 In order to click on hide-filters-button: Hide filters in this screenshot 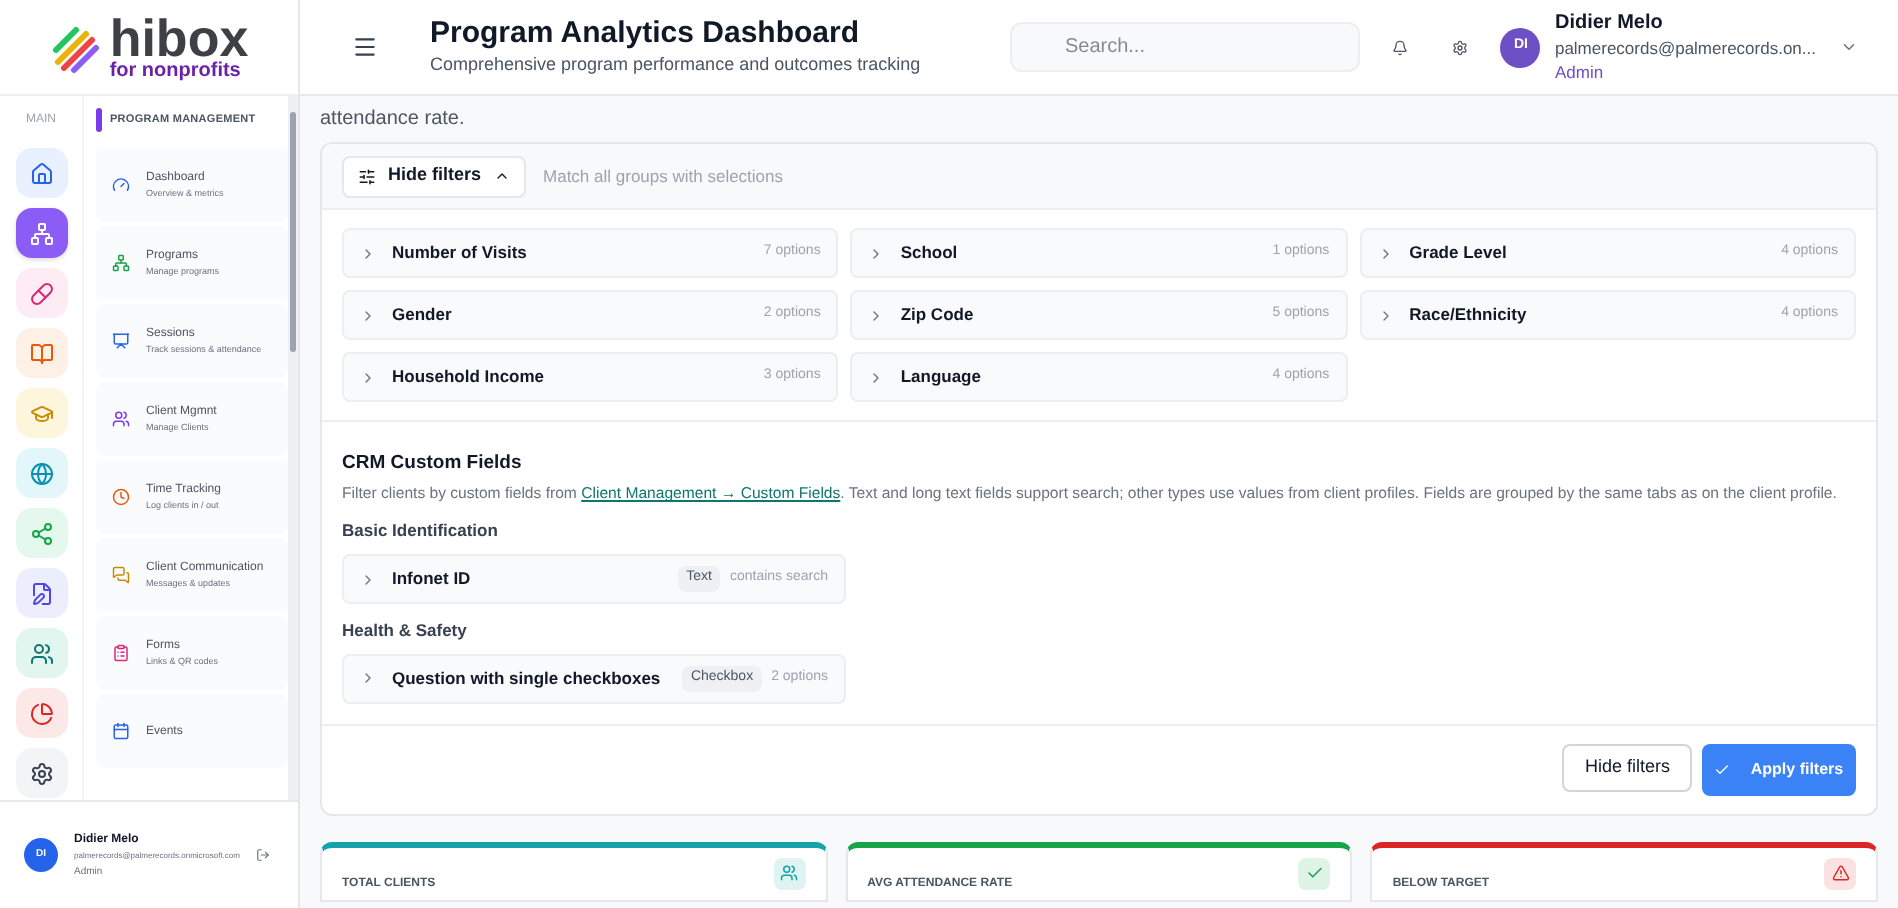, I will do `click(1627, 767)`.